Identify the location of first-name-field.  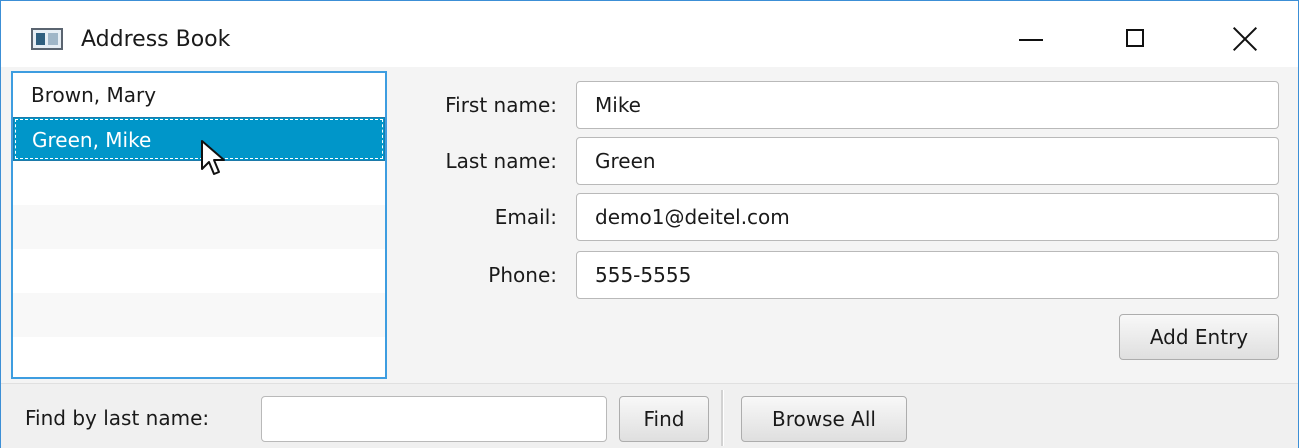
(927, 105).